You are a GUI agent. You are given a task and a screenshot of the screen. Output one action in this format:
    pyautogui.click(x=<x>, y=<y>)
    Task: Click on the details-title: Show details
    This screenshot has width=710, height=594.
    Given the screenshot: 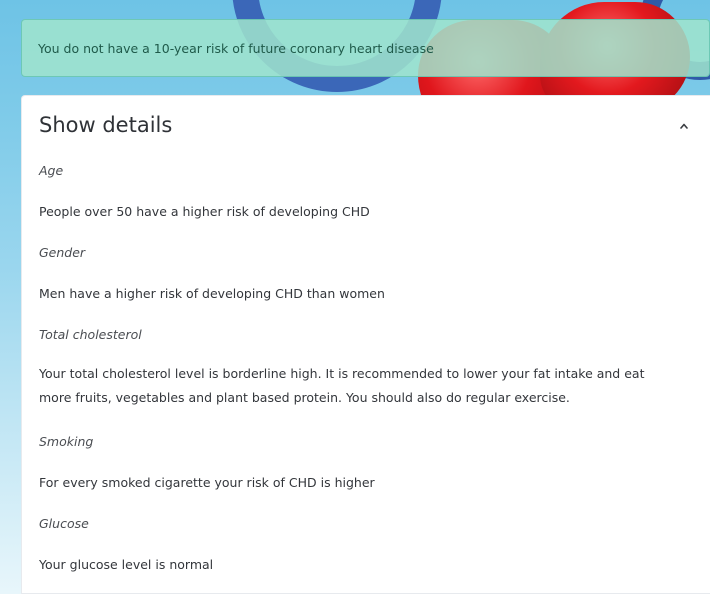 What is the action you would take?
    pyautogui.click(x=106, y=125)
    